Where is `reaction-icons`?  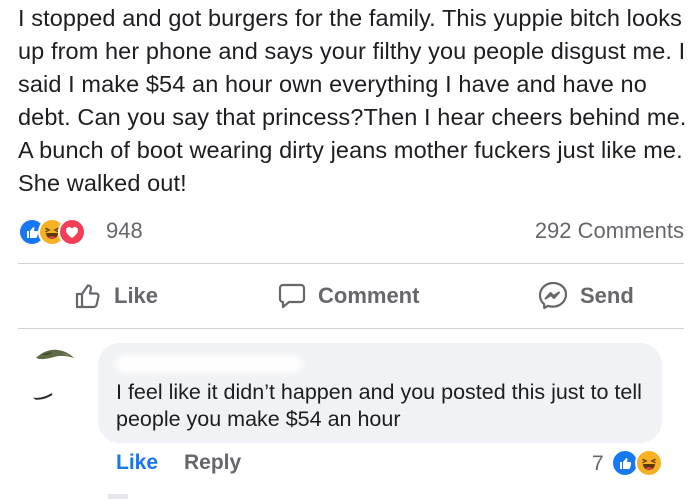
reaction-icons is located at coordinates (62, 232).